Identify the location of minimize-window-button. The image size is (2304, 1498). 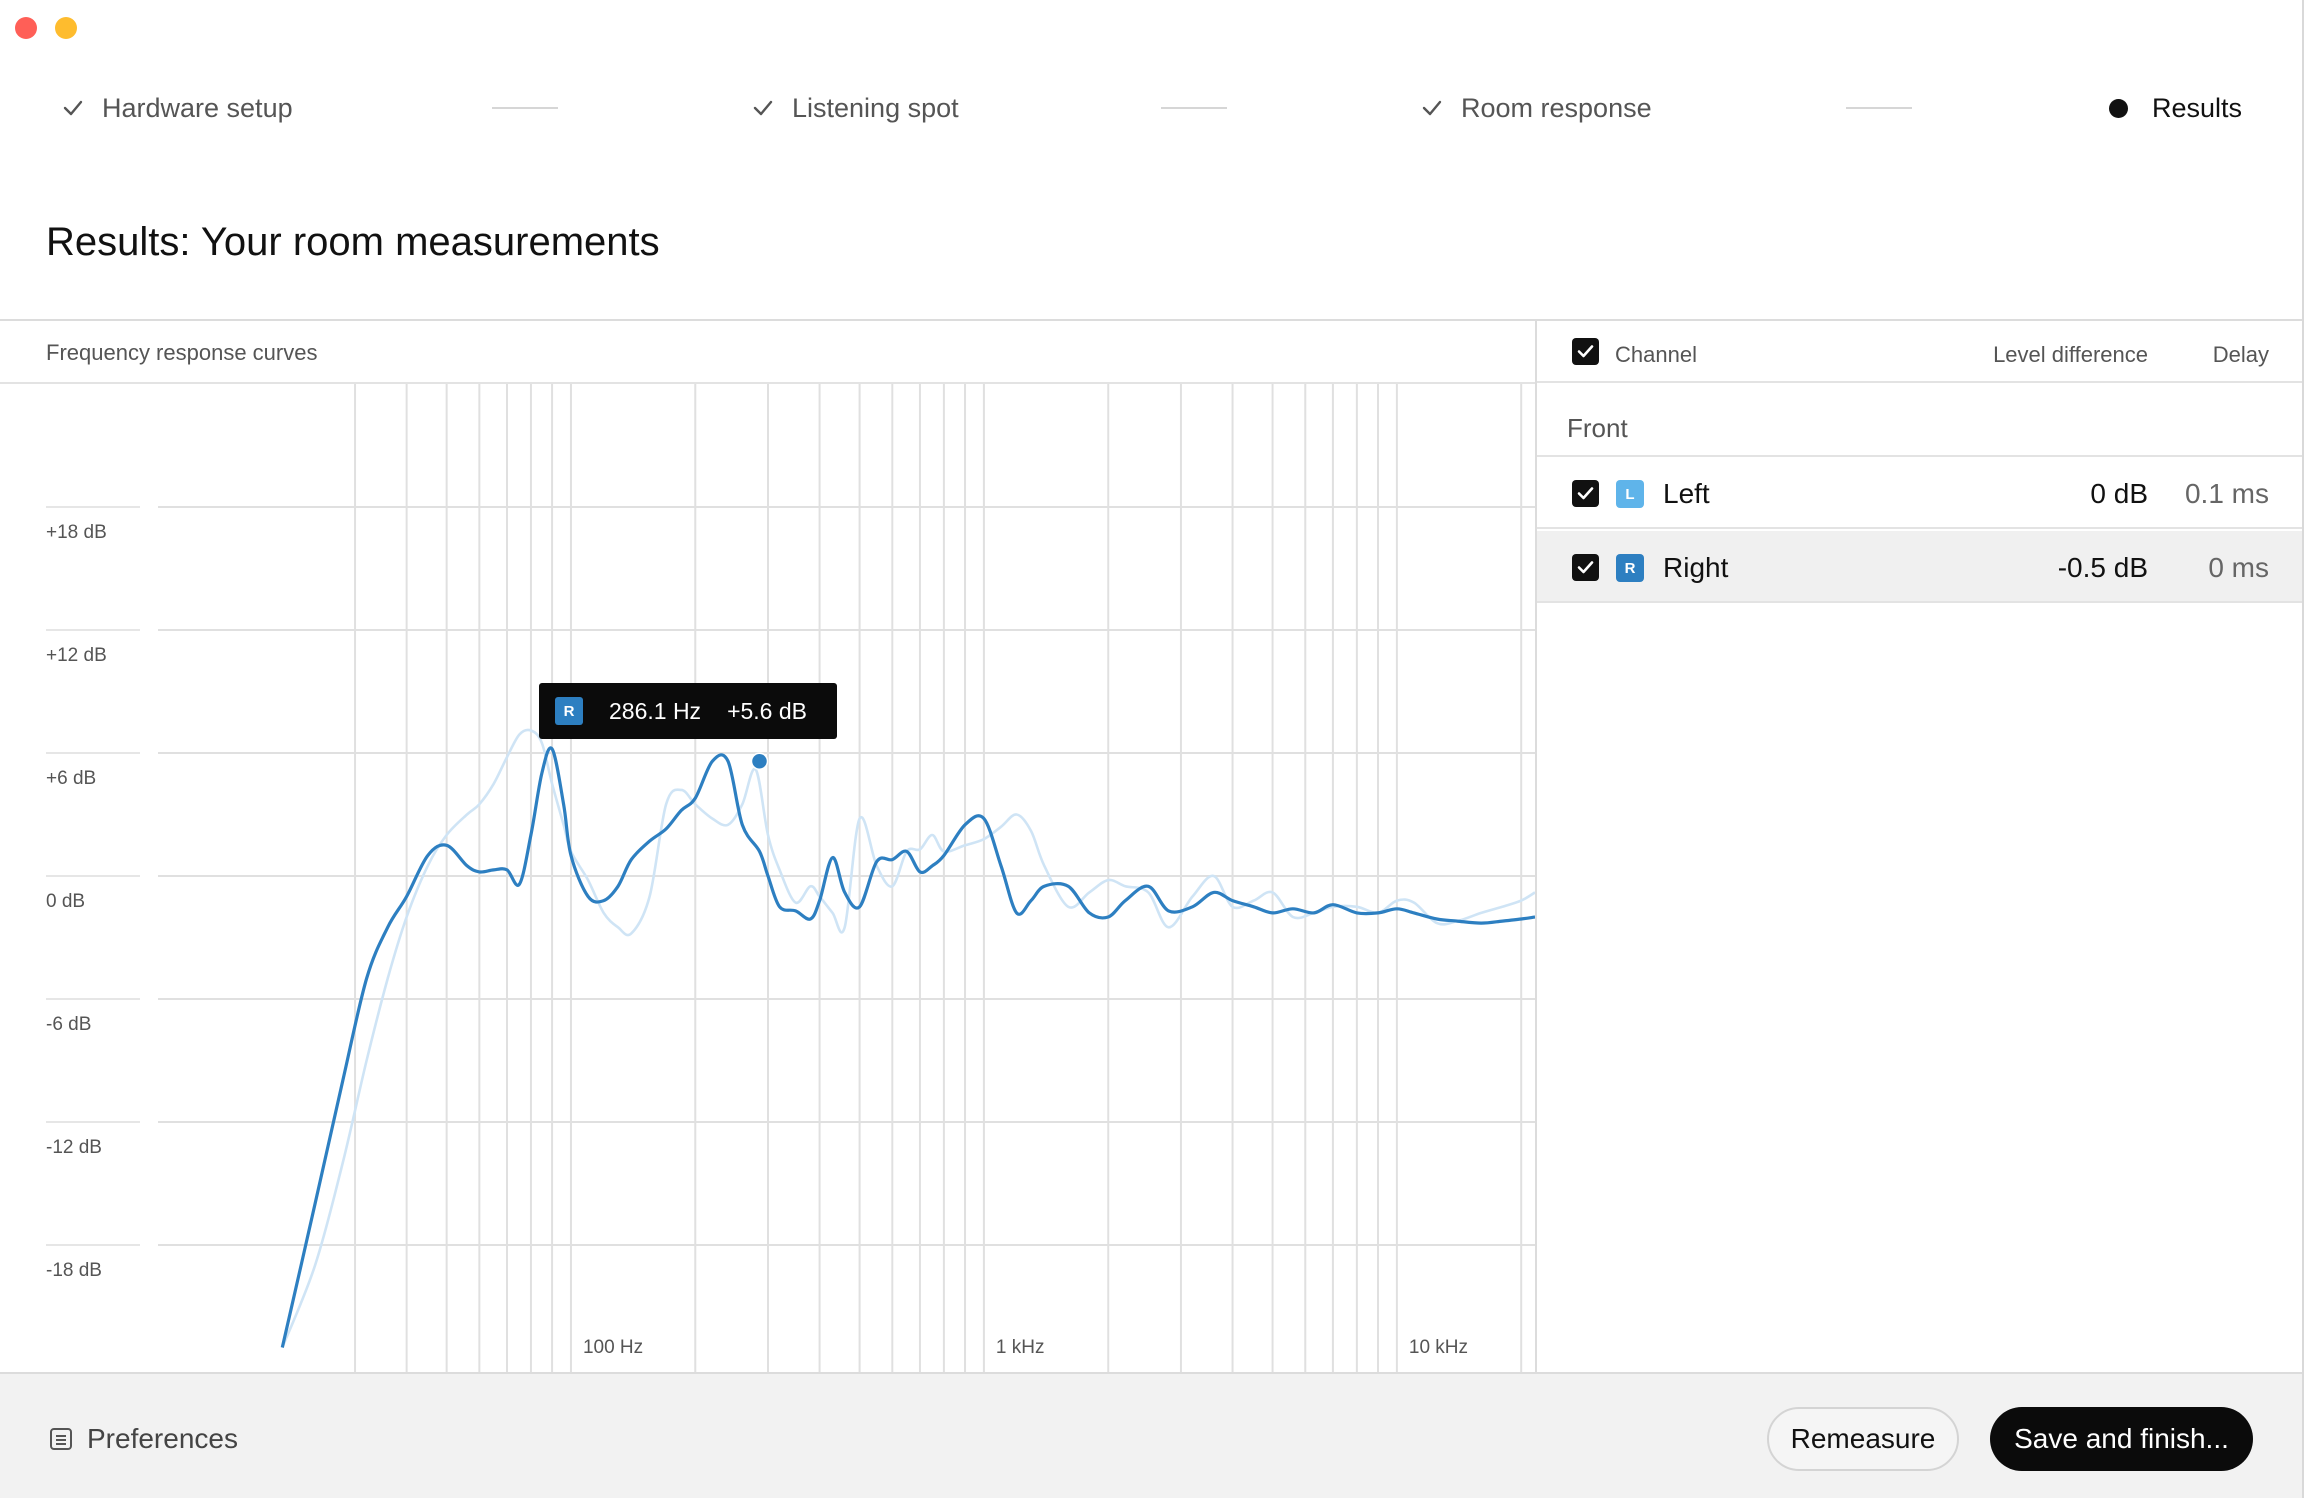
(66, 28).